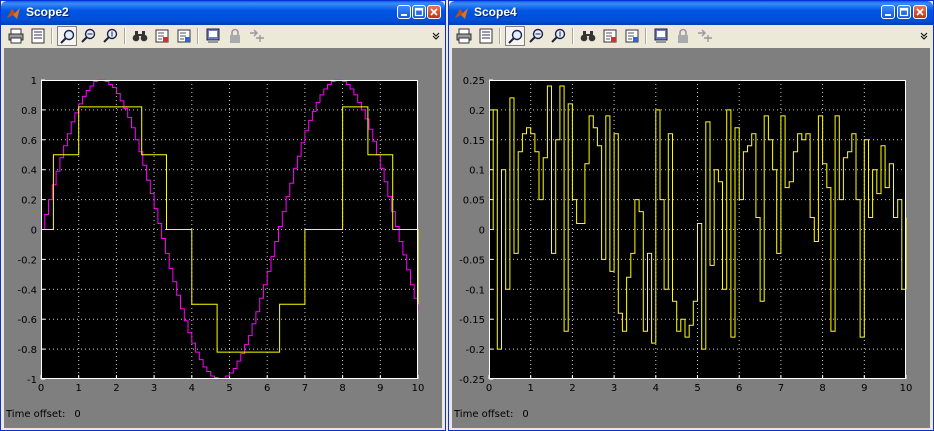  What do you see at coordinates (475, 350) in the screenshot?
I see `y-tick-label: -0.2` at bounding box center [475, 350].